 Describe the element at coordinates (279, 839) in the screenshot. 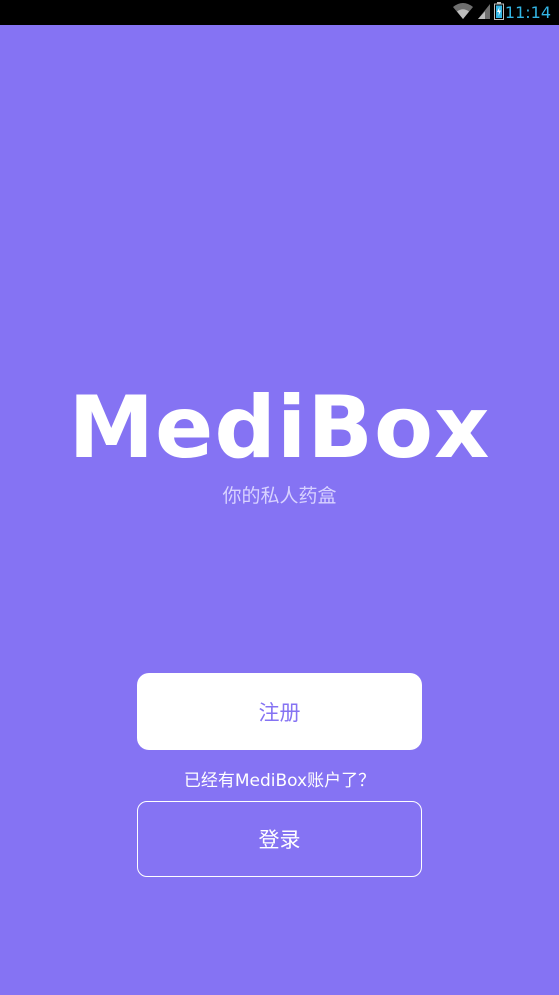

I see `login-button: 登录` at that location.